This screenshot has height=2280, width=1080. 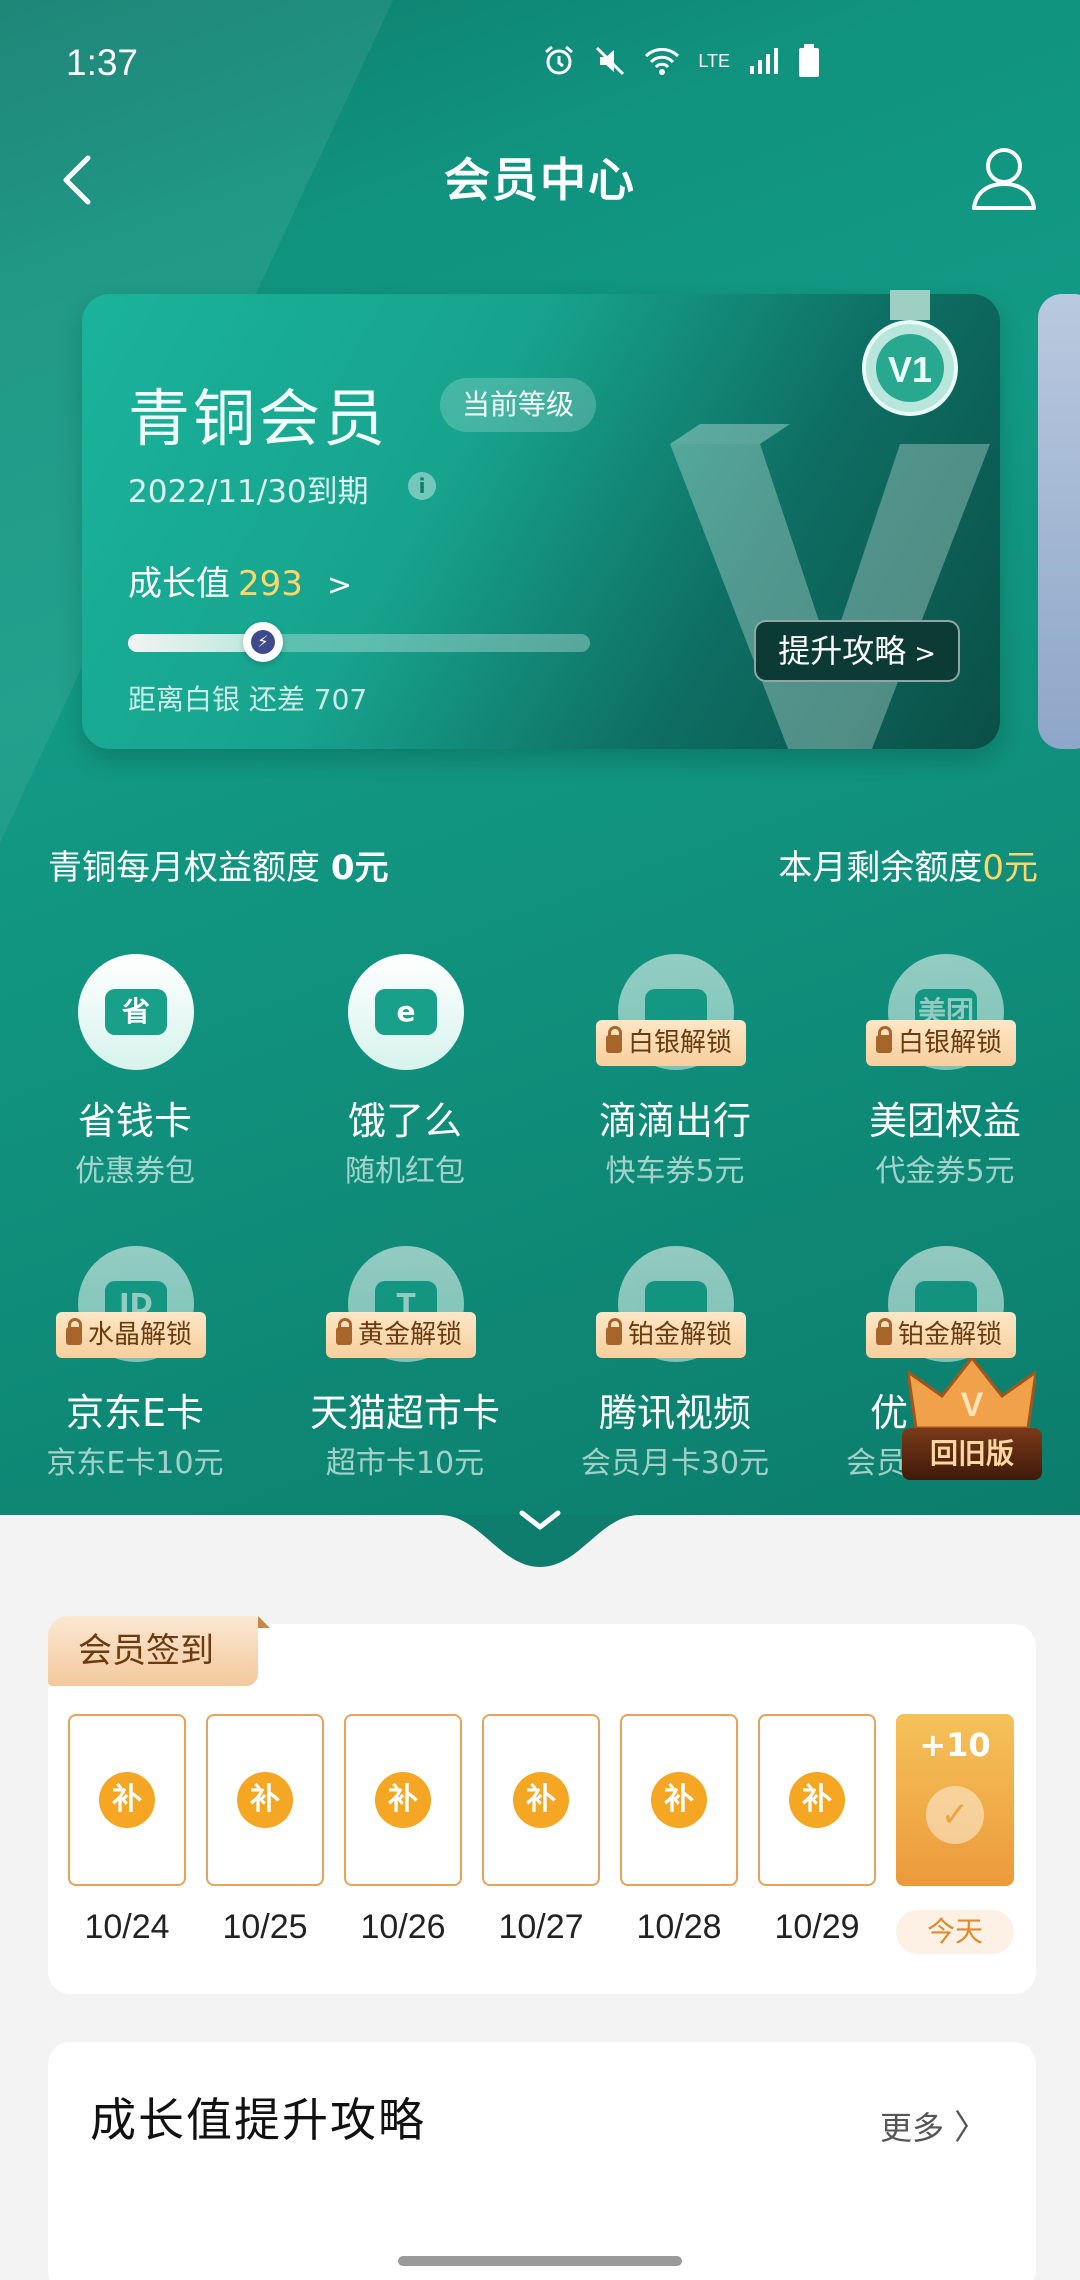 What do you see at coordinates (540, 2261) in the screenshot?
I see `home-indicator` at bounding box center [540, 2261].